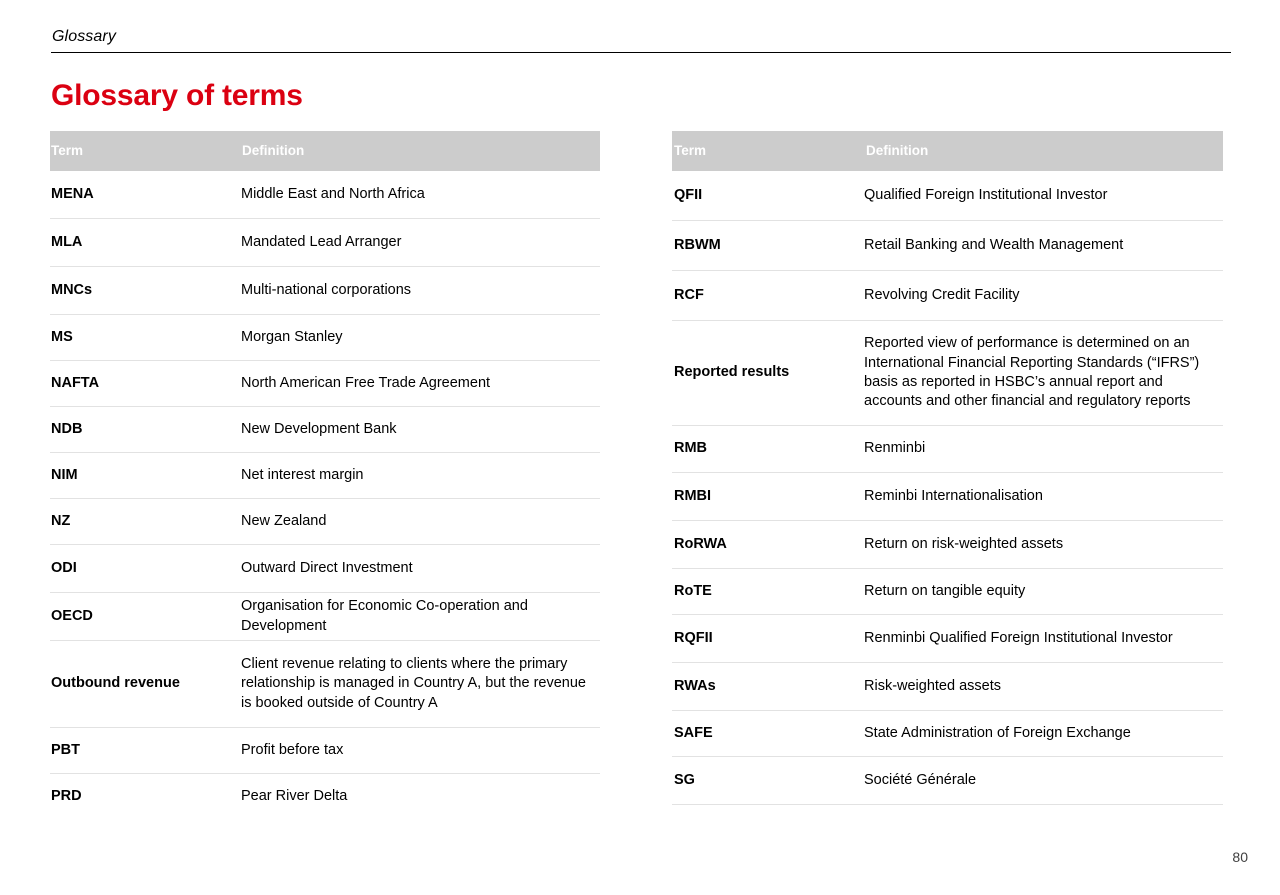 This screenshot has height=895, width=1280. I want to click on glossary-definition: New Development Bank, so click(319, 428).